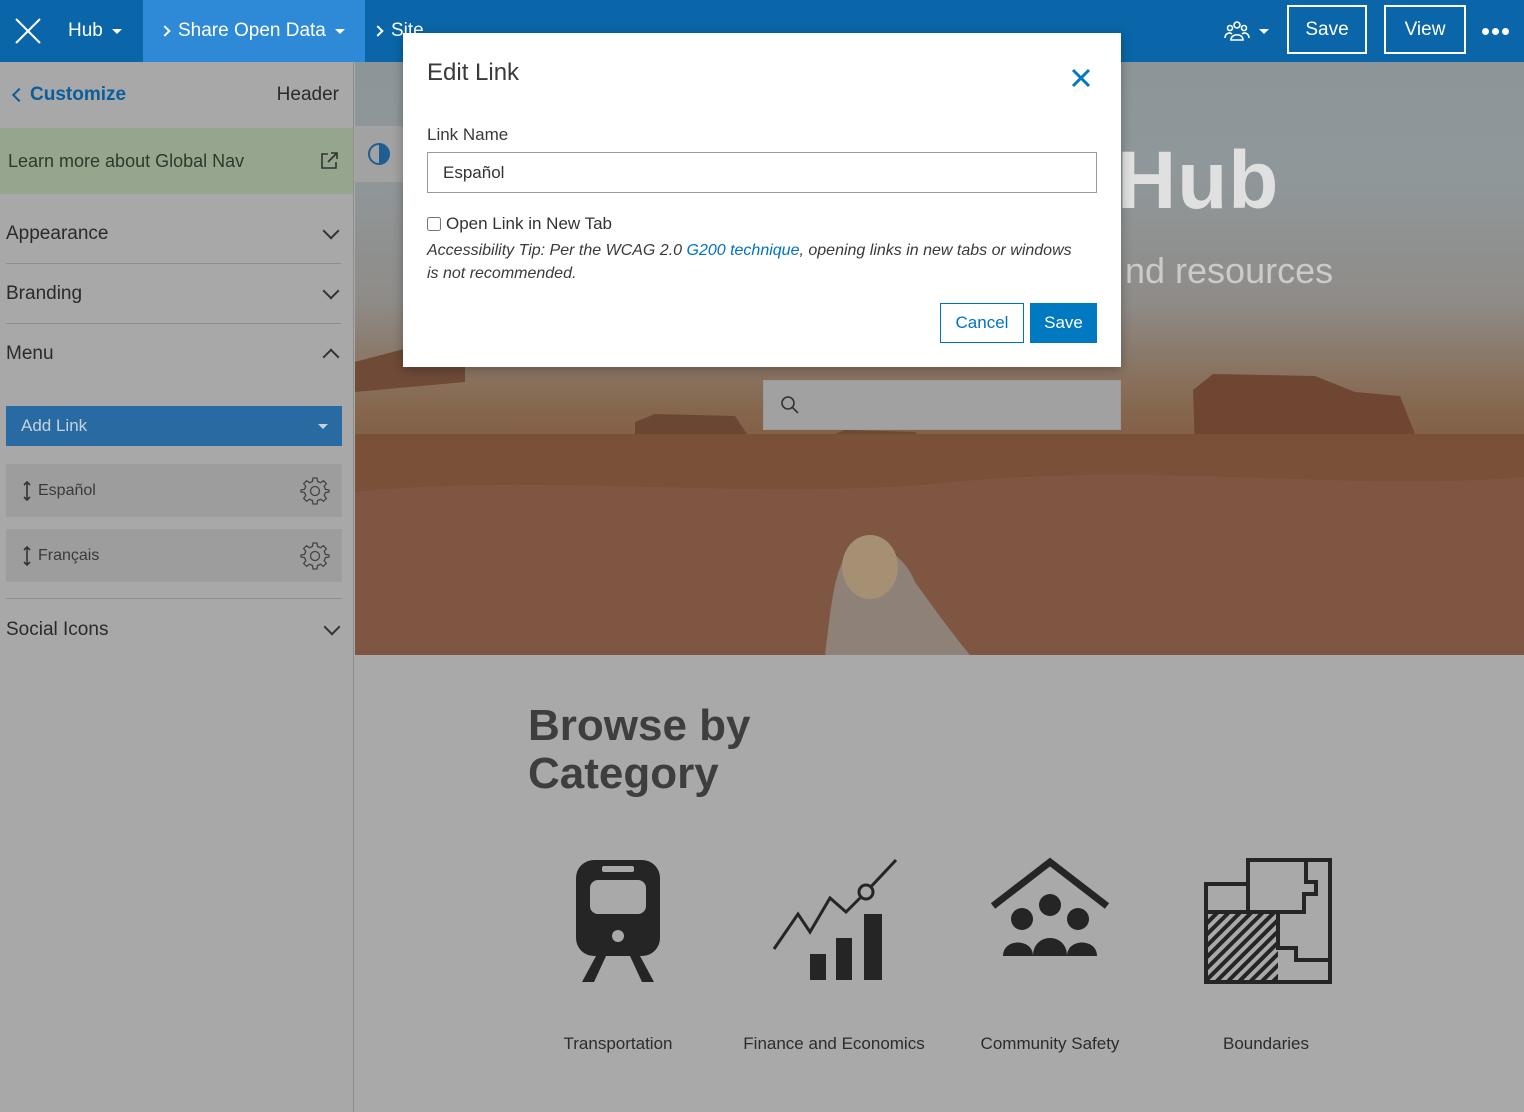 The height and width of the screenshot is (1112, 1524). I want to click on hero-subtitle: nd resources, so click(1229, 270).